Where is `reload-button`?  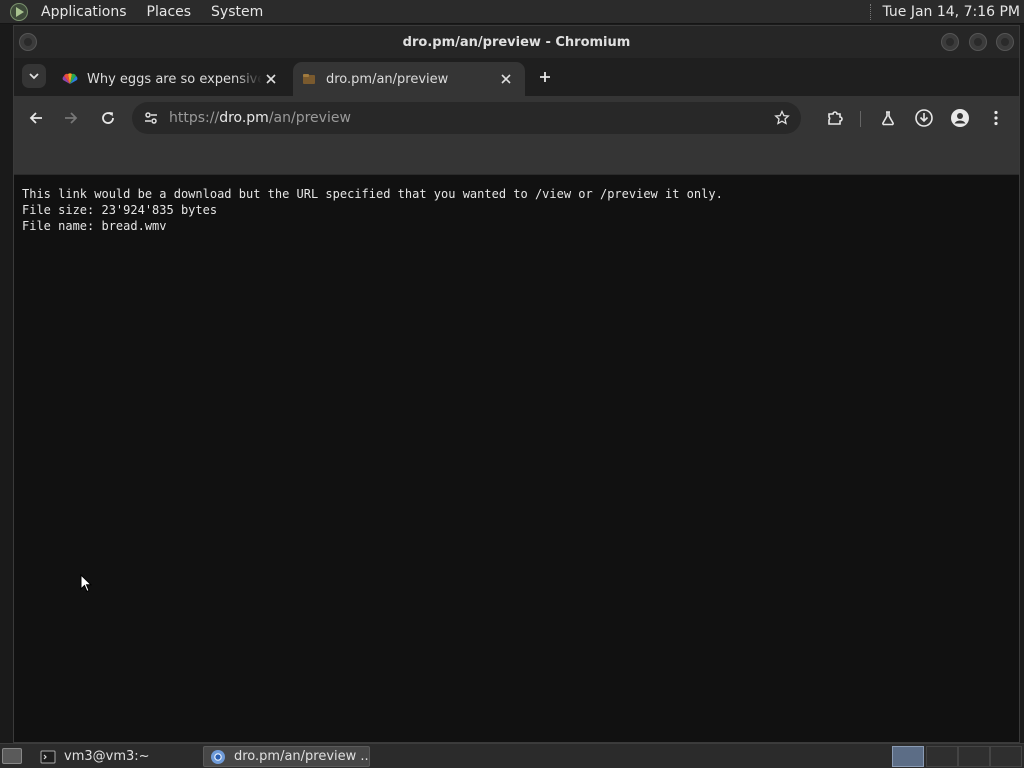
reload-button is located at coordinates (108, 118).